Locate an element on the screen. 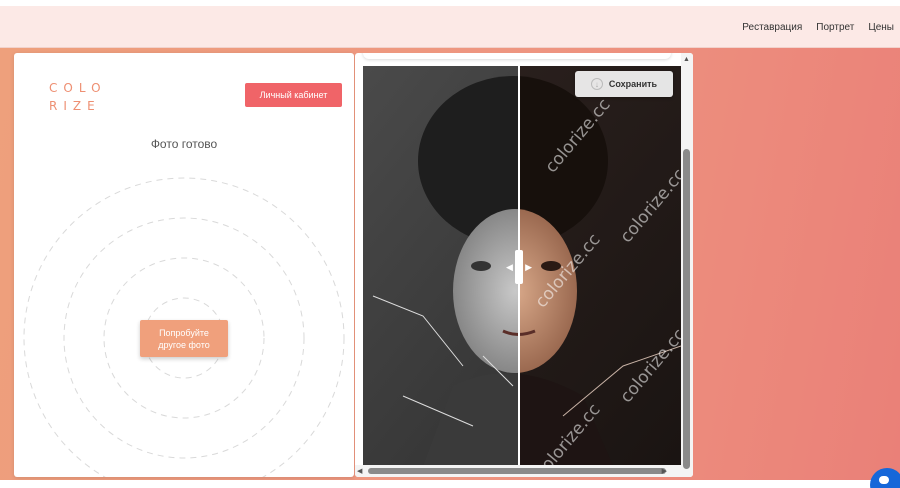 This screenshot has width=900, height=488. bottom-strip is located at coordinates (450, 484).